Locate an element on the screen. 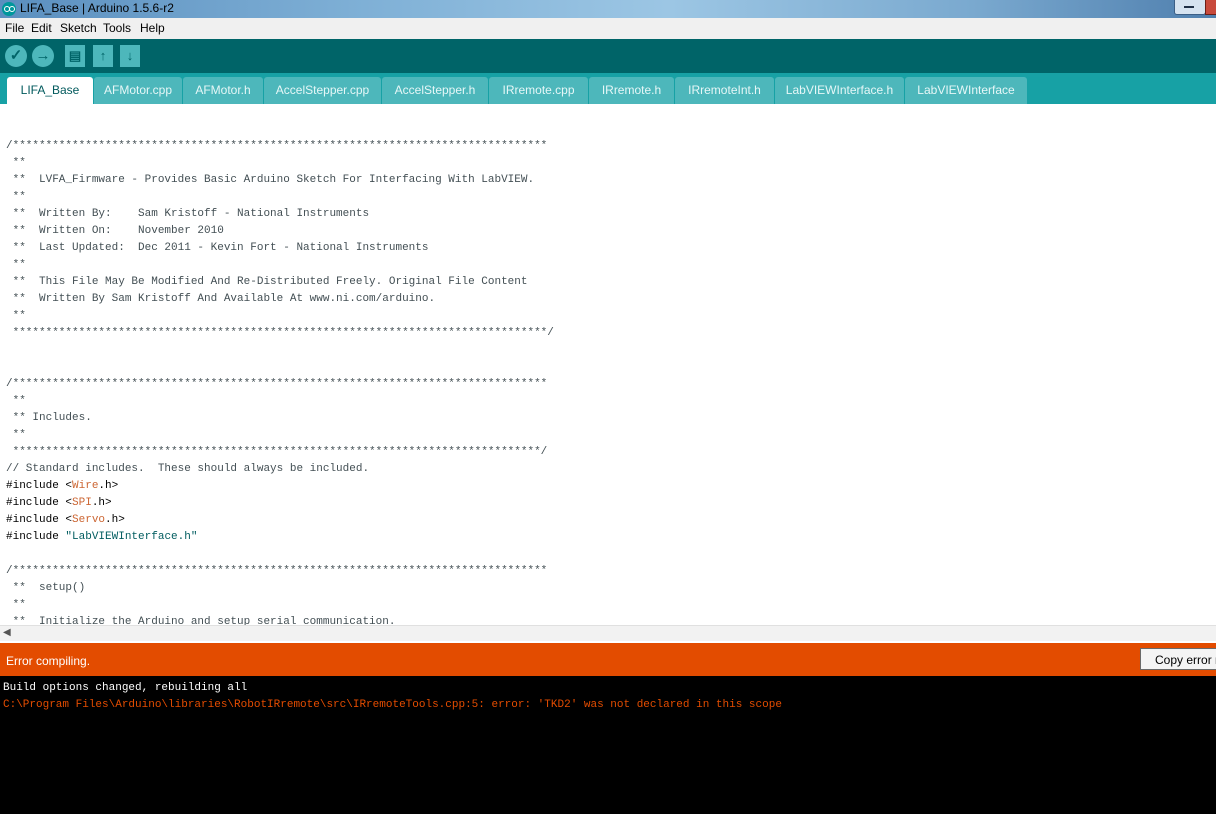 The image size is (1216, 814). menu-help: Help is located at coordinates (152, 28).